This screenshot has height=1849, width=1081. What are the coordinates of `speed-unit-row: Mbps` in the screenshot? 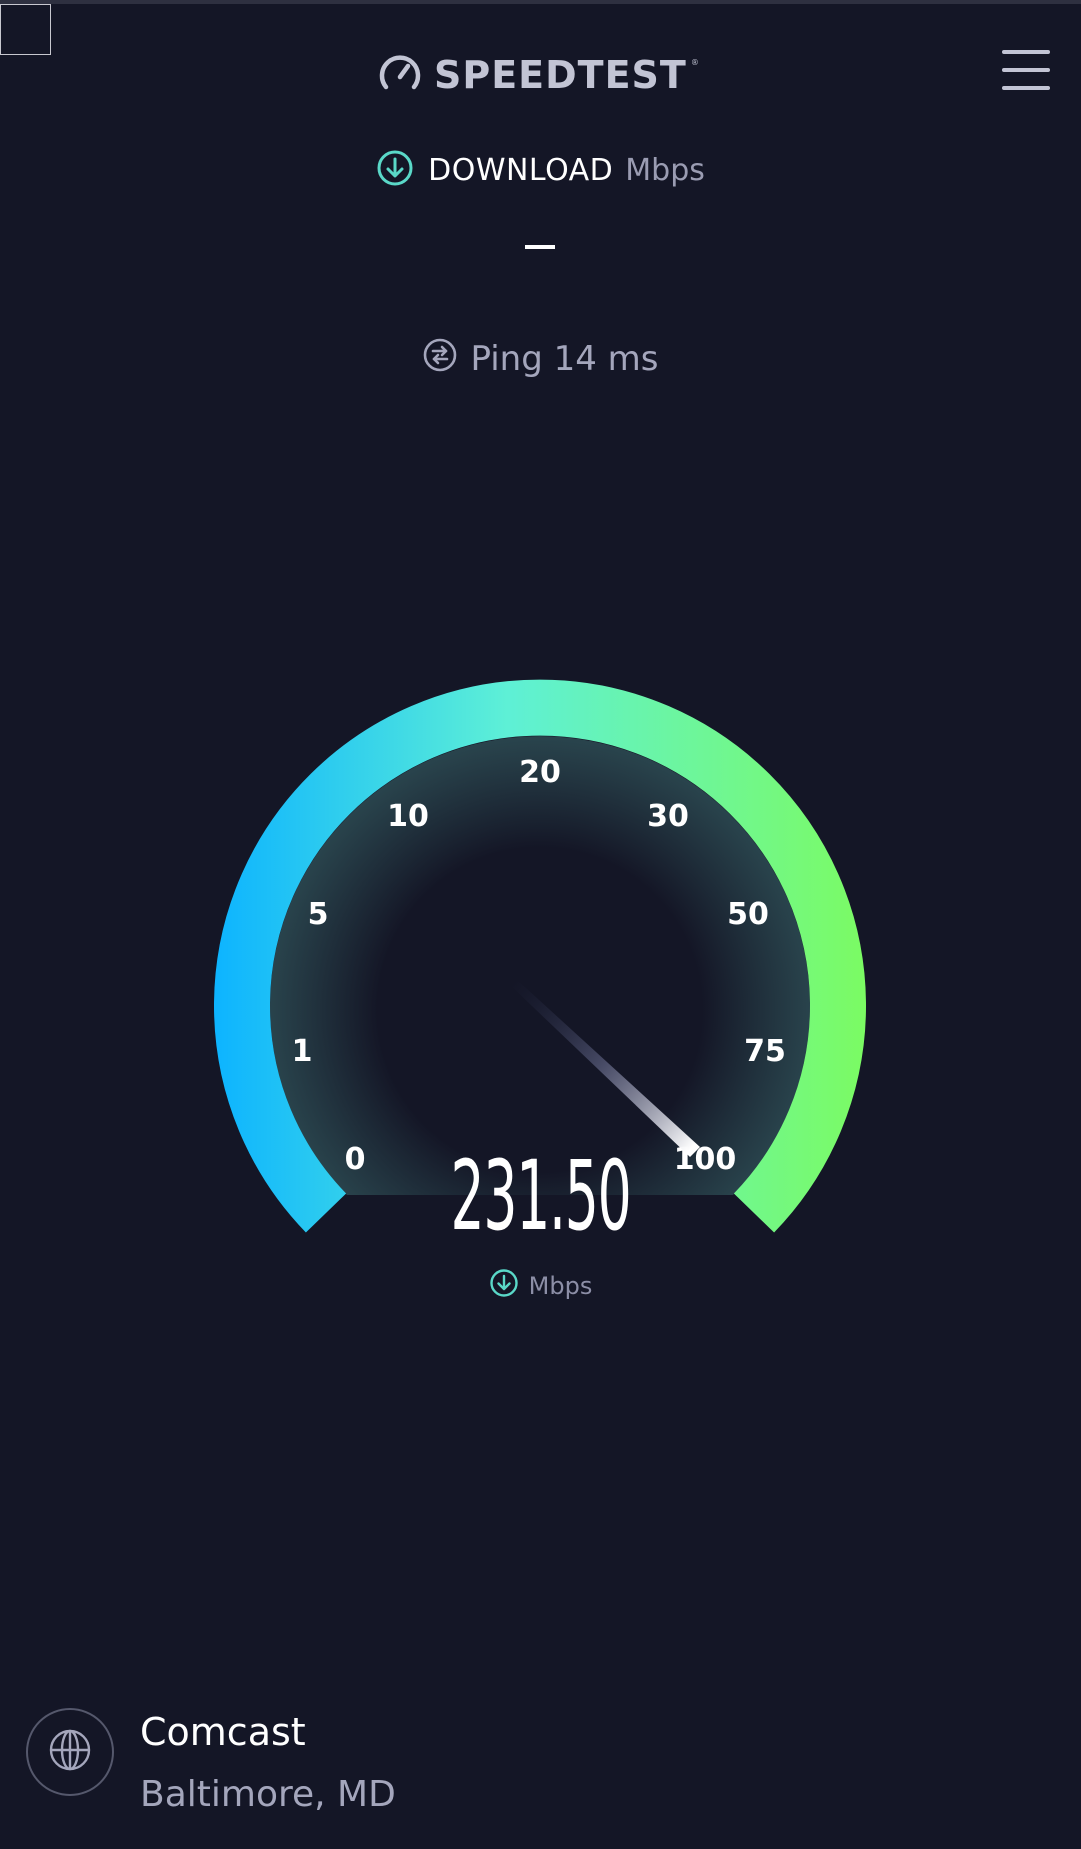 It's located at (540, 1286).